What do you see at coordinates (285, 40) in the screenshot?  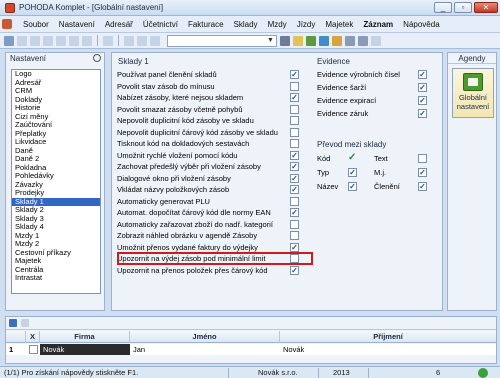 I see `filter-icon` at bounding box center [285, 40].